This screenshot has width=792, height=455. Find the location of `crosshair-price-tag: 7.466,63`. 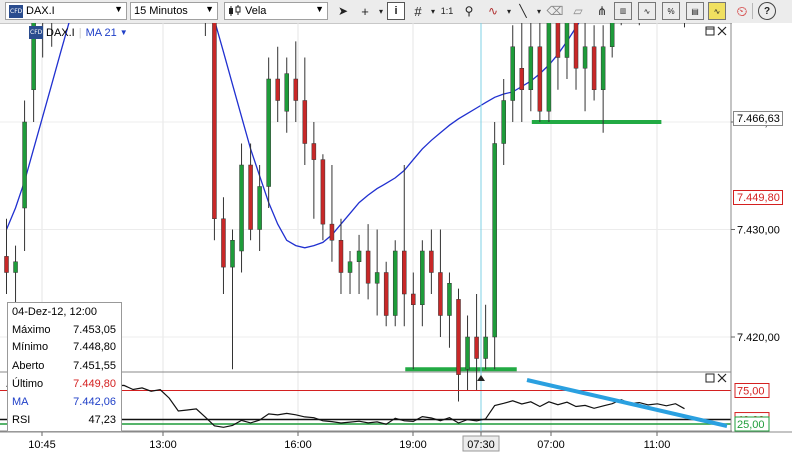

crosshair-price-tag: 7.466,63 is located at coordinates (758, 118).